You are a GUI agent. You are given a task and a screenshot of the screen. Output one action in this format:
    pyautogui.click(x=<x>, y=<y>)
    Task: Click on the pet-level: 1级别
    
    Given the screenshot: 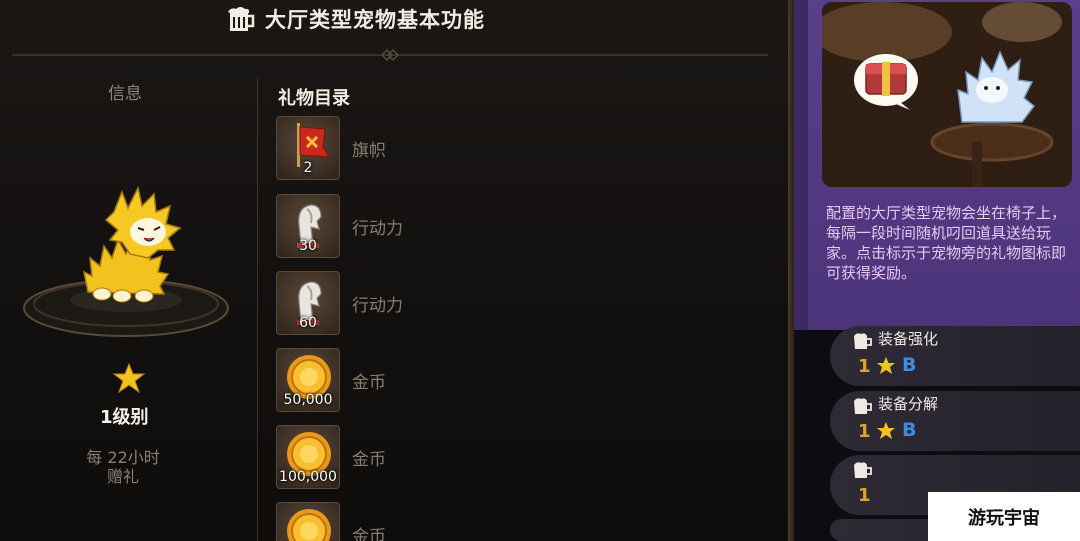 What is the action you would take?
    pyautogui.click(x=124, y=417)
    